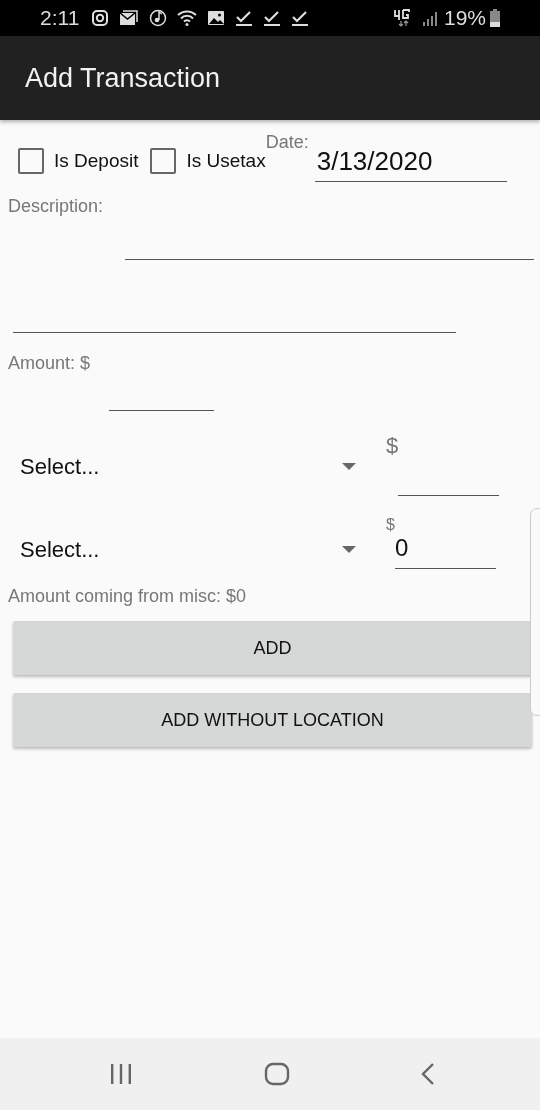 The image size is (540, 1110). Describe the element at coordinates (535, 612) in the screenshot. I see `scroll-handle` at that location.